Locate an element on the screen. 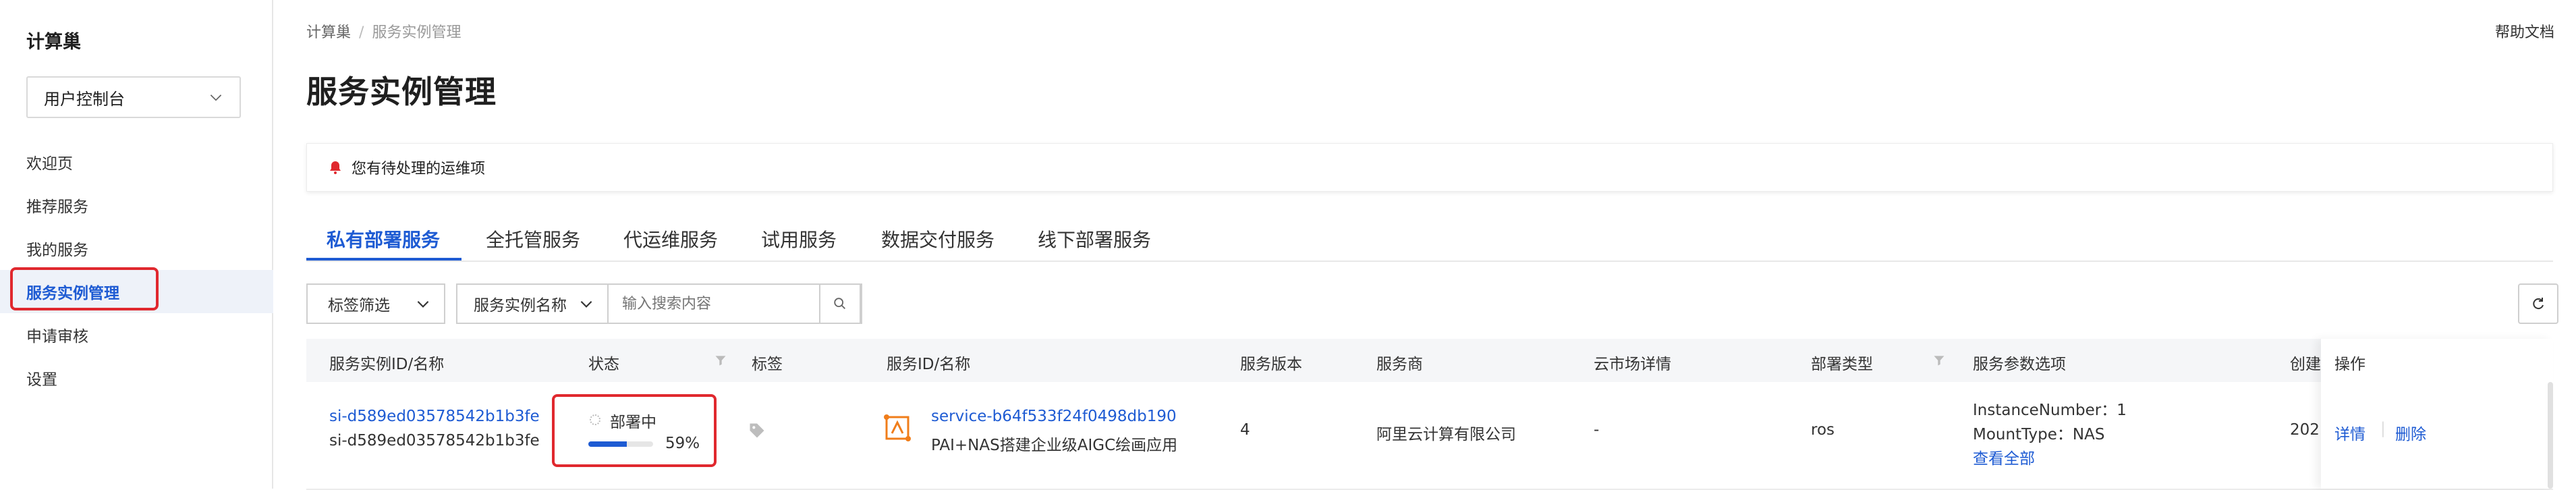  tab-offline: 线下部署服务 is located at coordinates (1094, 238).